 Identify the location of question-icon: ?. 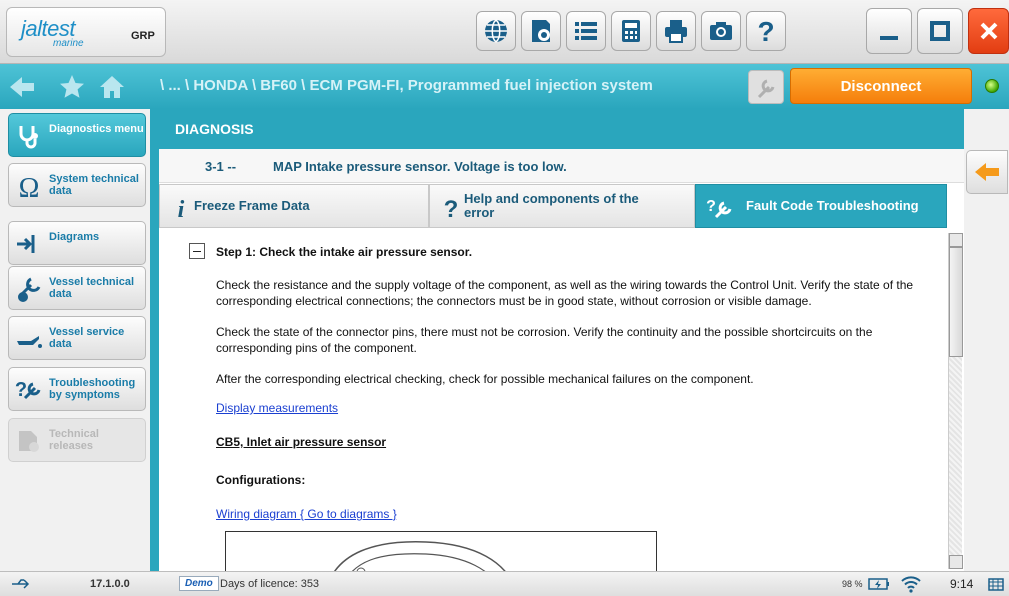
(451, 207).